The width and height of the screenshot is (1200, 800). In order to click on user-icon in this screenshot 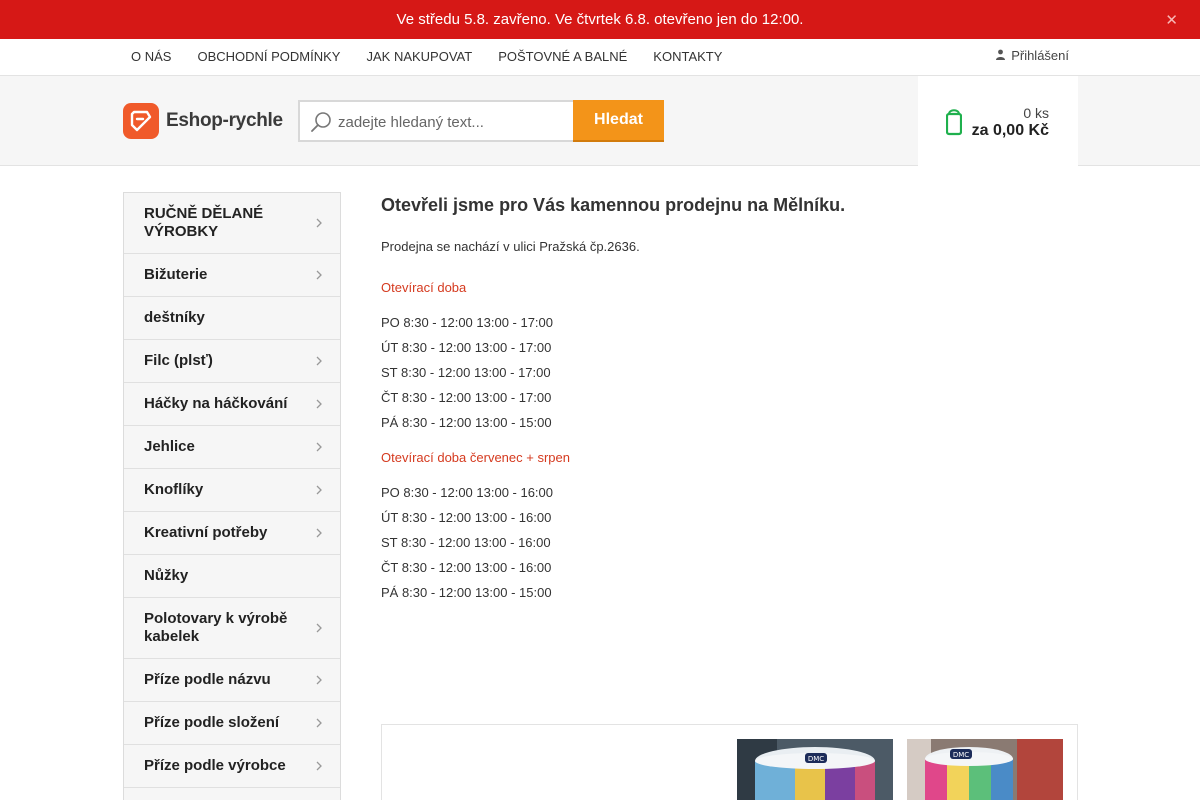, I will do `click(1001, 55)`.